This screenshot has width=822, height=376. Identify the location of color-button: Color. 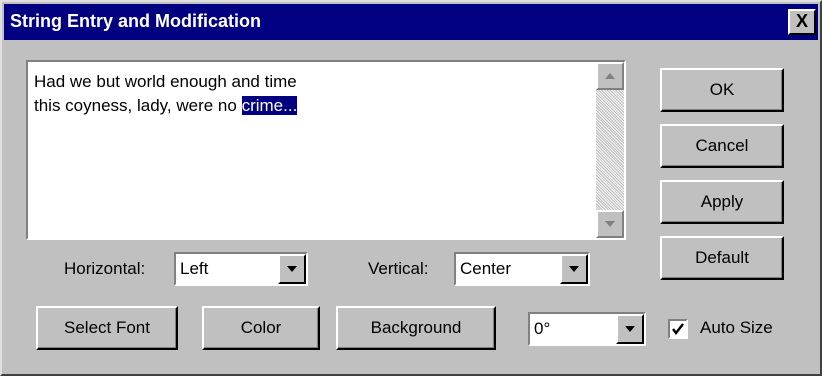
(261, 328).